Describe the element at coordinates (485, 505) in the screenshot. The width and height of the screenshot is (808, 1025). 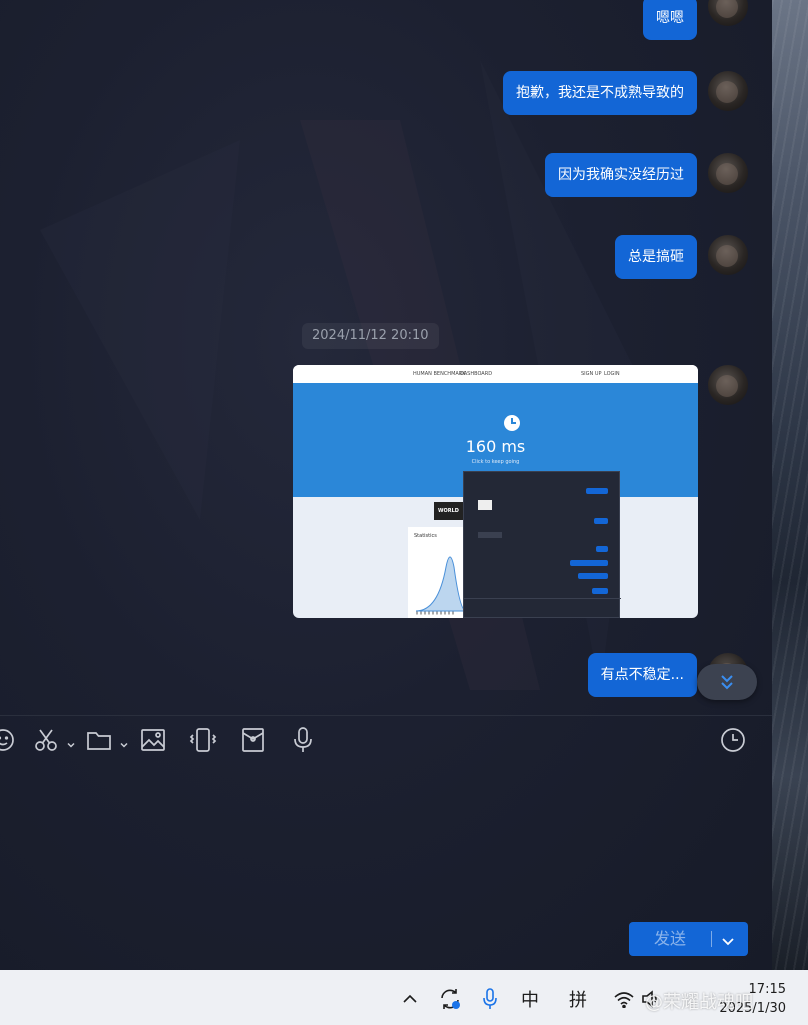
I see `nested-sticker` at that location.